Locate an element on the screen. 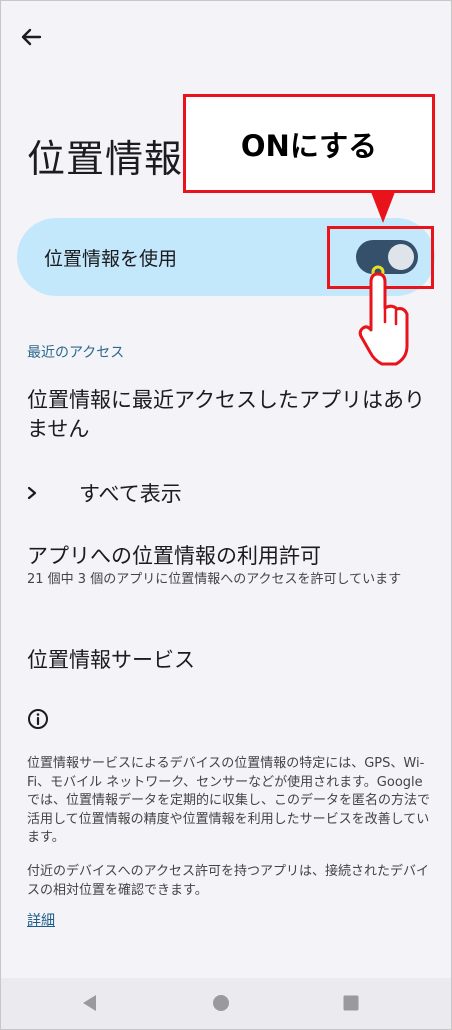  nav-back-icon is located at coordinates (89, 1003).